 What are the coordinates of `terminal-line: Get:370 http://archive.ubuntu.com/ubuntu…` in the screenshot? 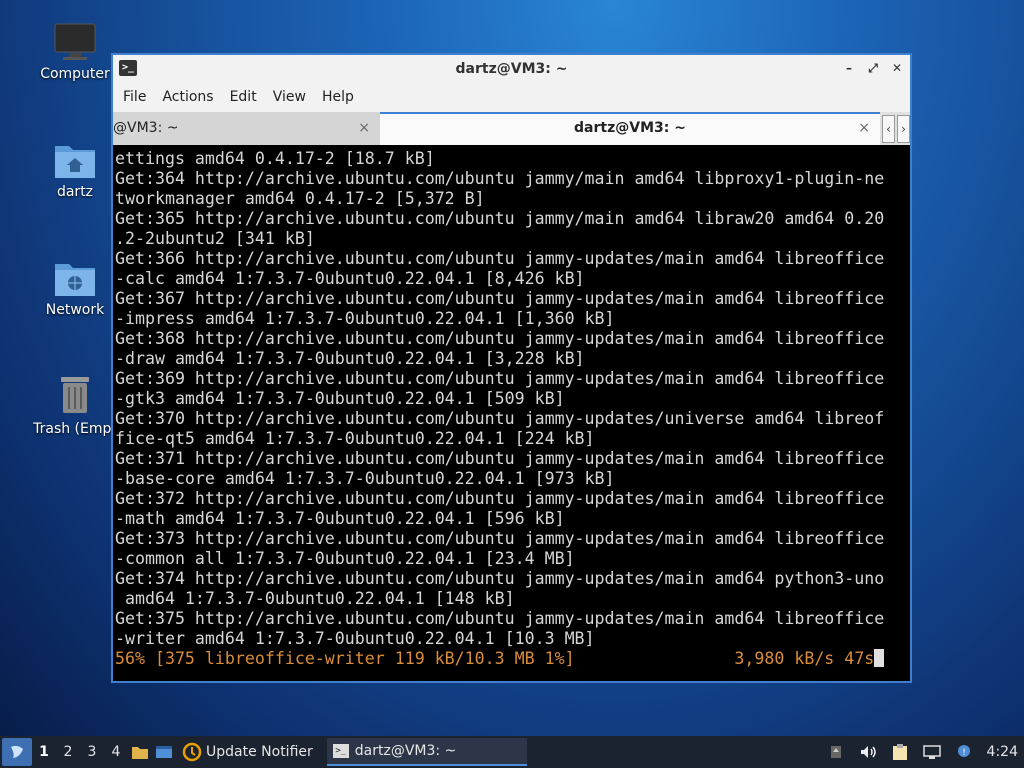 It's located at (500, 418).